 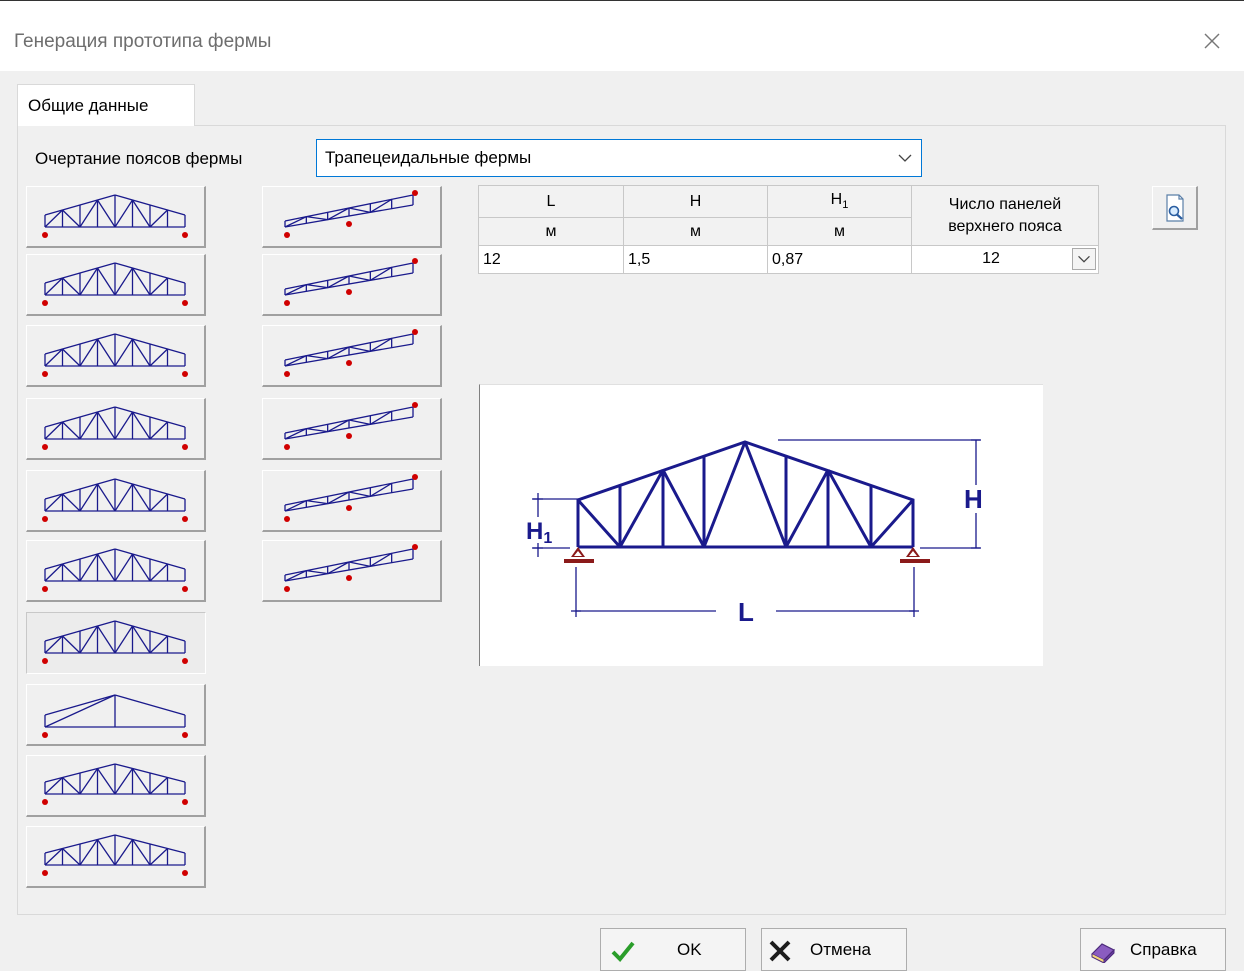 What do you see at coordinates (1103, 953) in the screenshot?
I see `help-book-icon` at bounding box center [1103, 953].